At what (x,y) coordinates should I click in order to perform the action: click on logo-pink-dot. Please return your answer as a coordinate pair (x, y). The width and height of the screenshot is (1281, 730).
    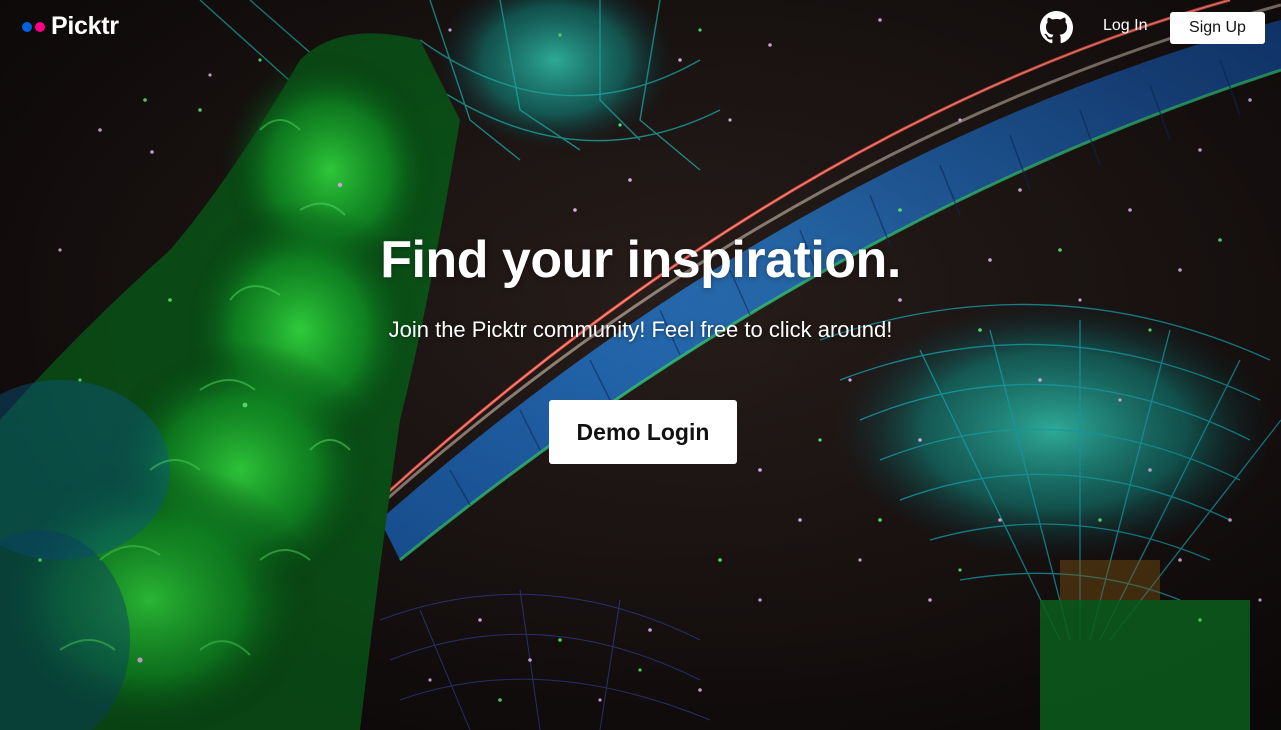
    Looking at the image, I should click on (40, 26).